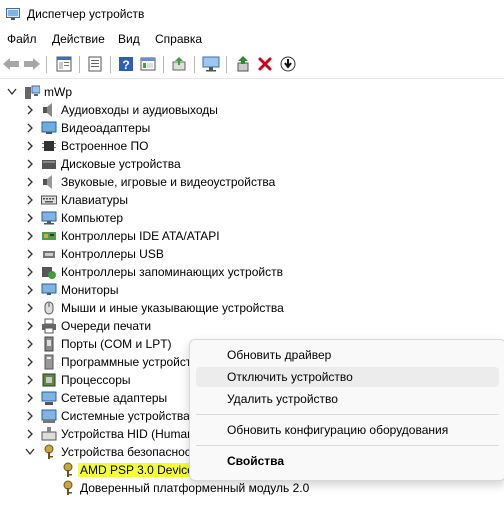  What do you see at coordinates (32, 64) in the screenshot?
I see `forward-button` at bounding box center [32, 64].